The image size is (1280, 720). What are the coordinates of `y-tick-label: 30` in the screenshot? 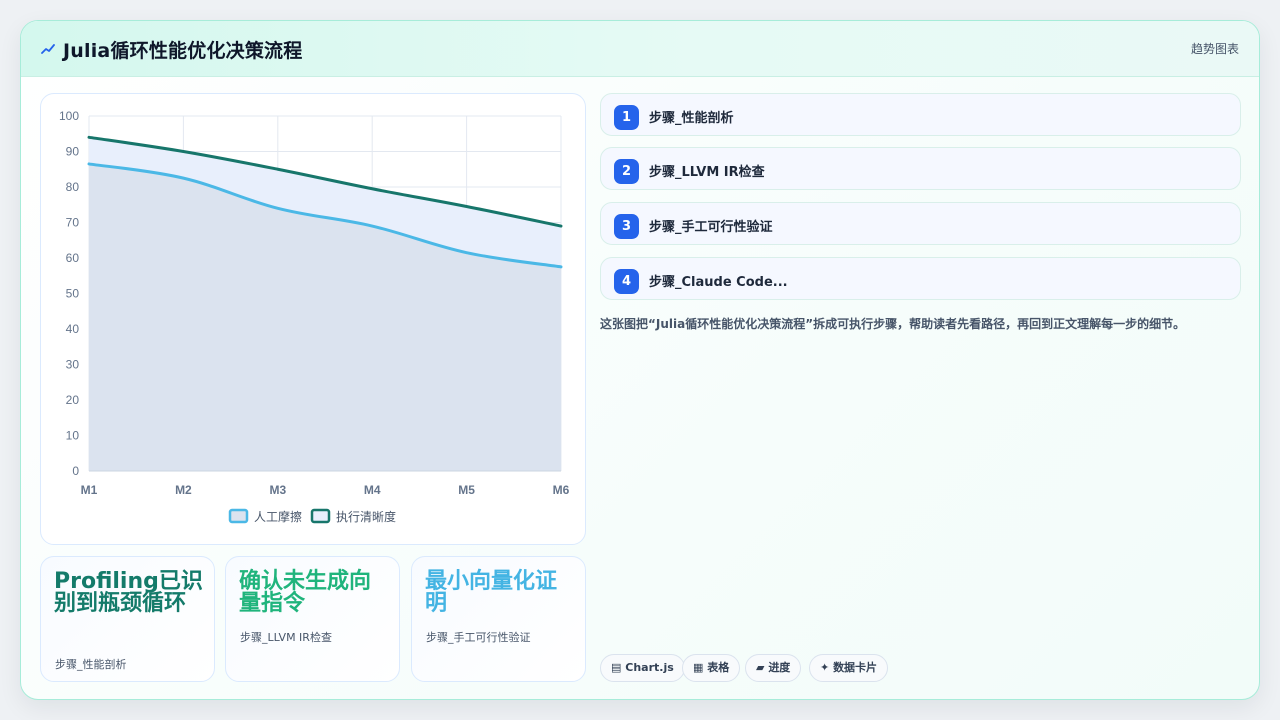 It's located at (73, 365).